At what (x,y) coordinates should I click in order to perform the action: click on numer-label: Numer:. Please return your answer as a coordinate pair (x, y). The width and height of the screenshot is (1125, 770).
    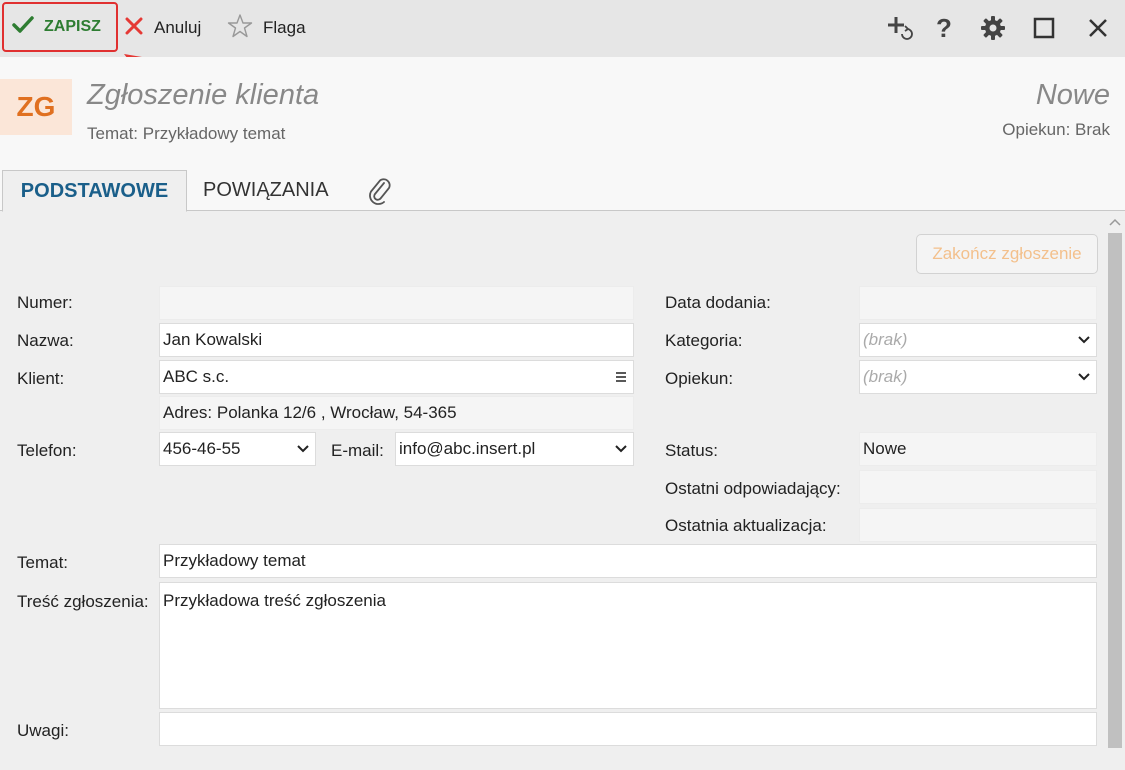
    Looking at the image, I should click on (45, 302).